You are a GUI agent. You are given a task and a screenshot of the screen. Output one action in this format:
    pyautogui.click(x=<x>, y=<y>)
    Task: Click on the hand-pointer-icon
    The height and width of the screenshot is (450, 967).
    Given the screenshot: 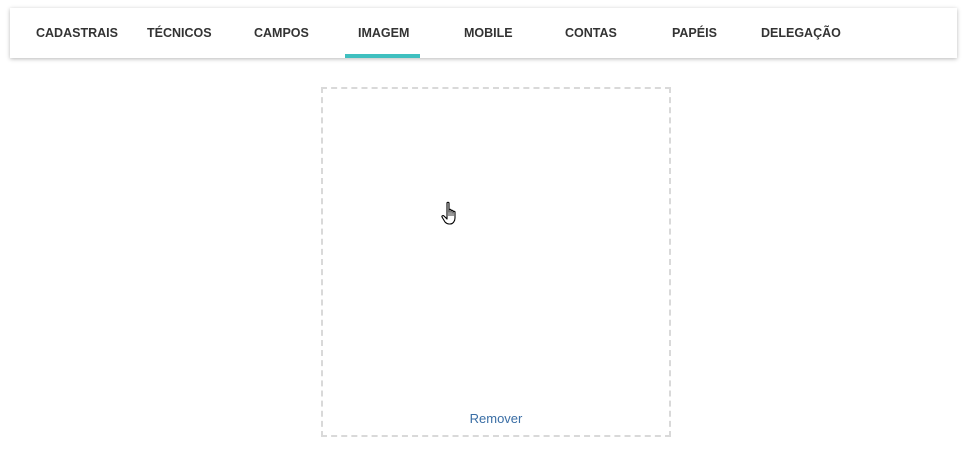 What is the action you would take?
    pyautogui.click(x=448, y=213)
    